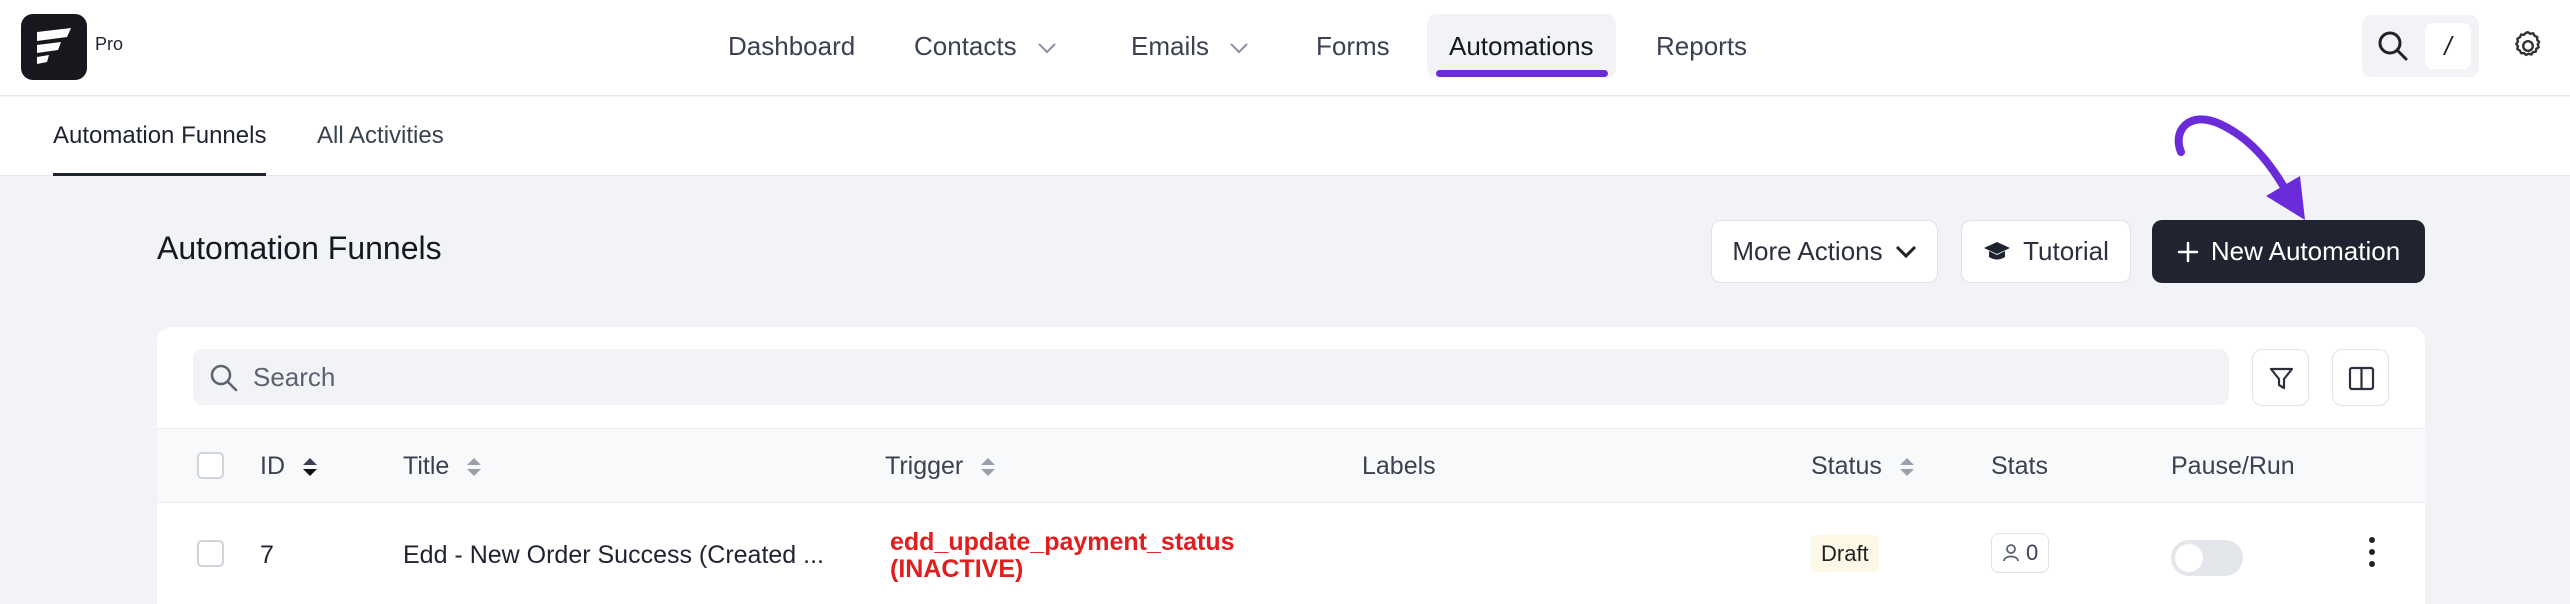 This screenshot has height=604, width=2570. Describe the element at coordinates (426, 466) in the screenshot. I see `column-title-label: Title` at that location.